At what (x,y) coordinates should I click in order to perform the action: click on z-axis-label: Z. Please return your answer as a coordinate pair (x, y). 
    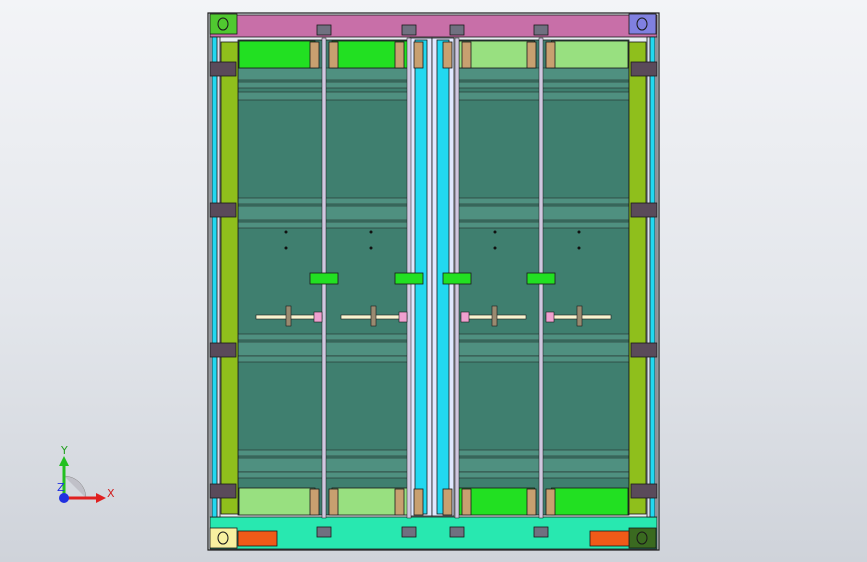
    Looking at the image, I should click on (61, 487).